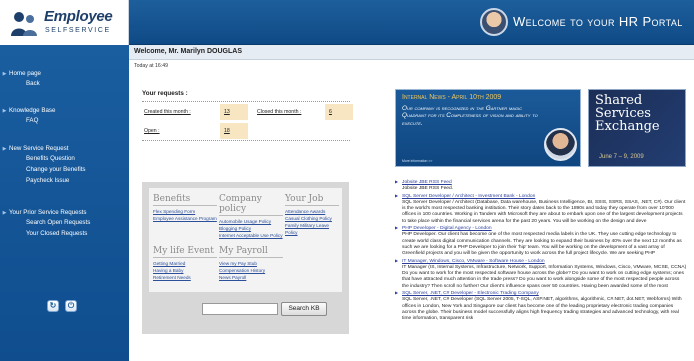  I want to click on welcome-message: Welcome, Mr. Marilyn DOUGLAS, so click(188, 51).